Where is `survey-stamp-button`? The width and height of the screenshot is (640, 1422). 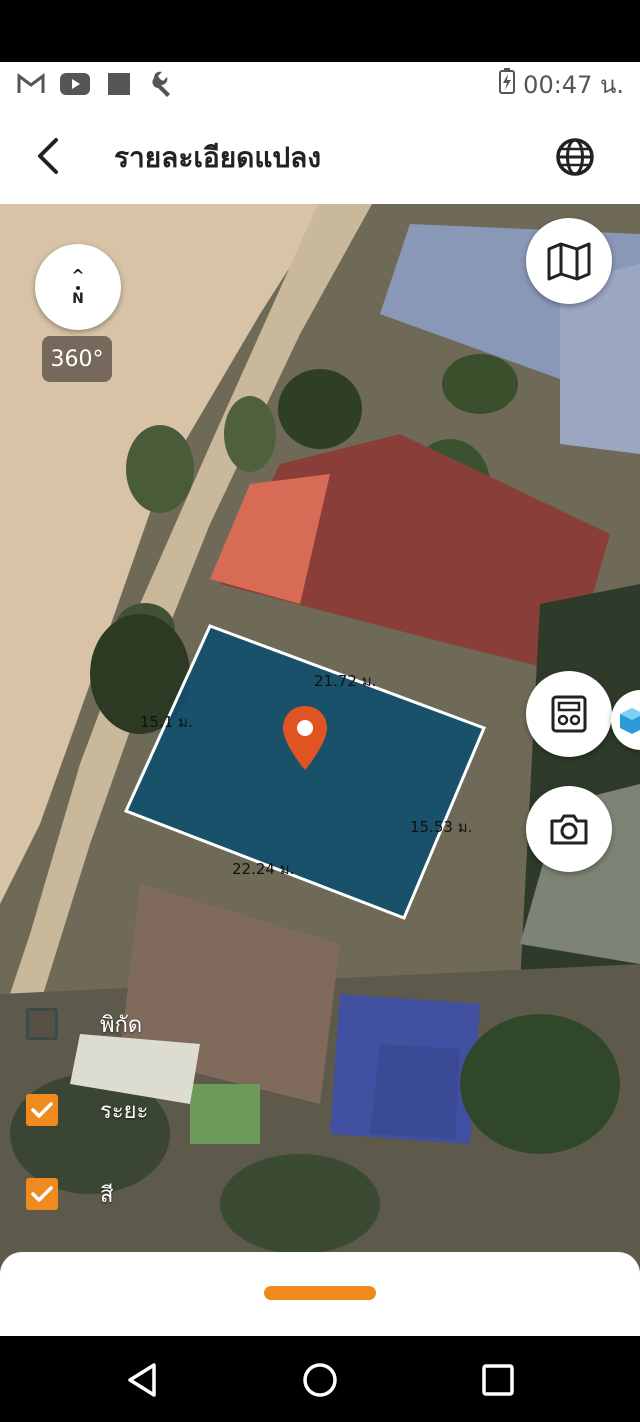
survey-stamp-button is located at coordinates (569, 714).